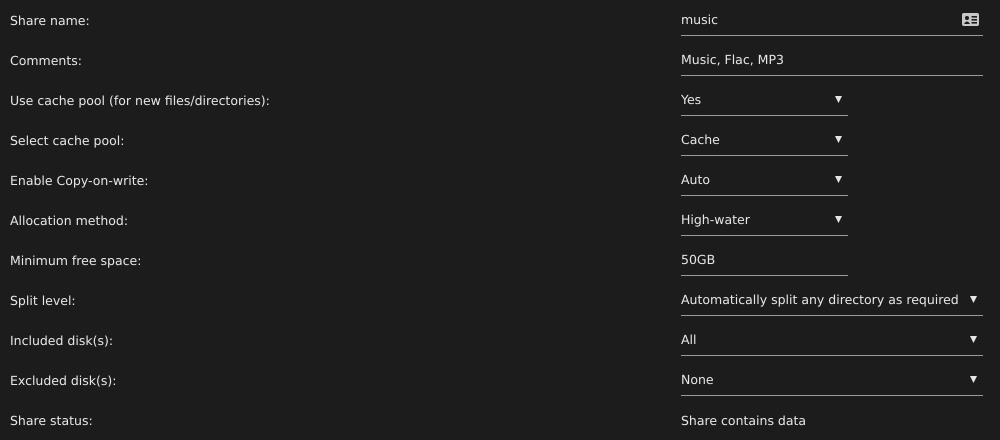 This screenshot has height=440, width=1000. I want to click on field-label: Share name:, so click(50, 20).